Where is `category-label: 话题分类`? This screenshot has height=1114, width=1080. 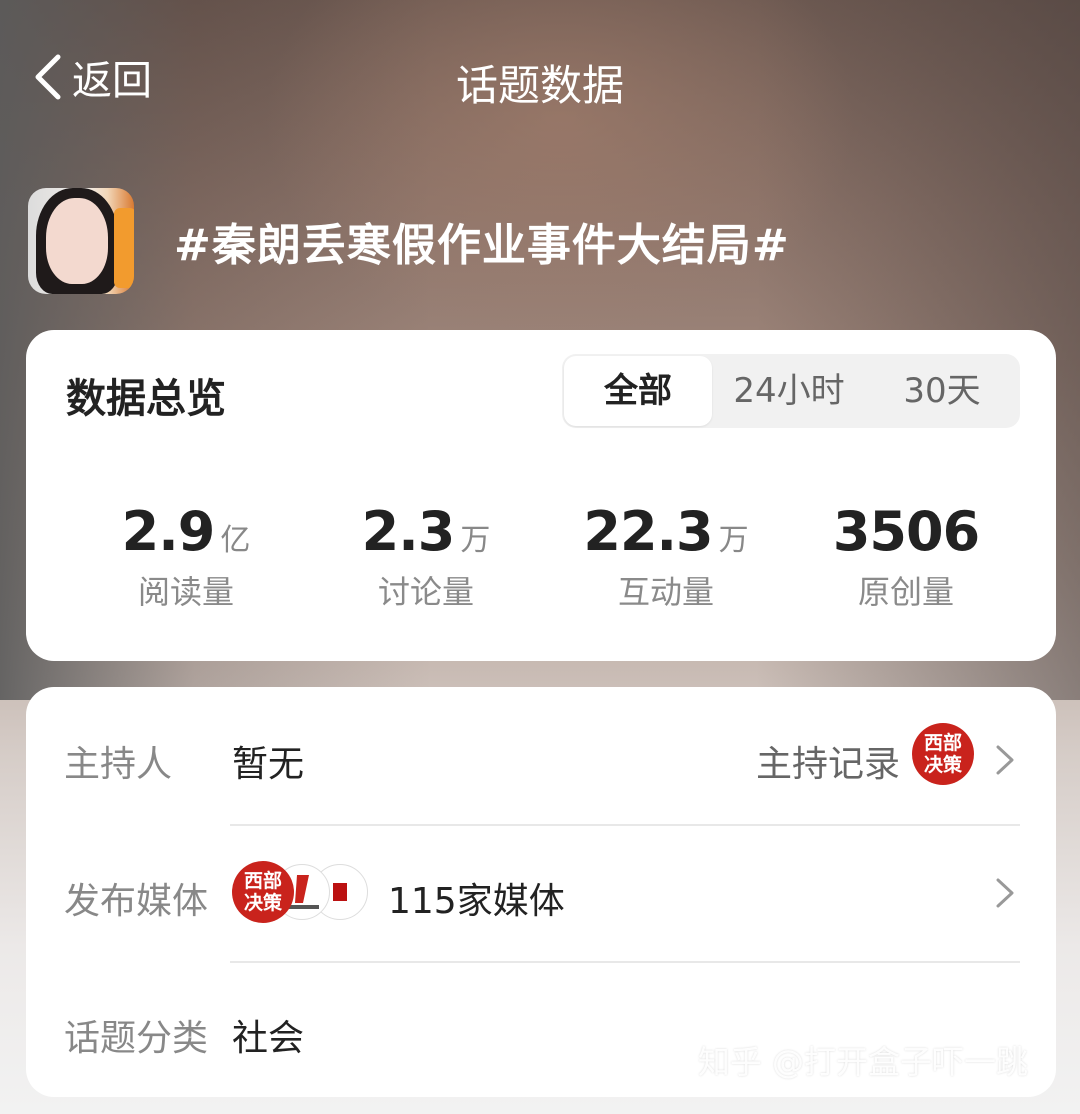
category-label: 话题分类 is located at coordinates (136, 1038).